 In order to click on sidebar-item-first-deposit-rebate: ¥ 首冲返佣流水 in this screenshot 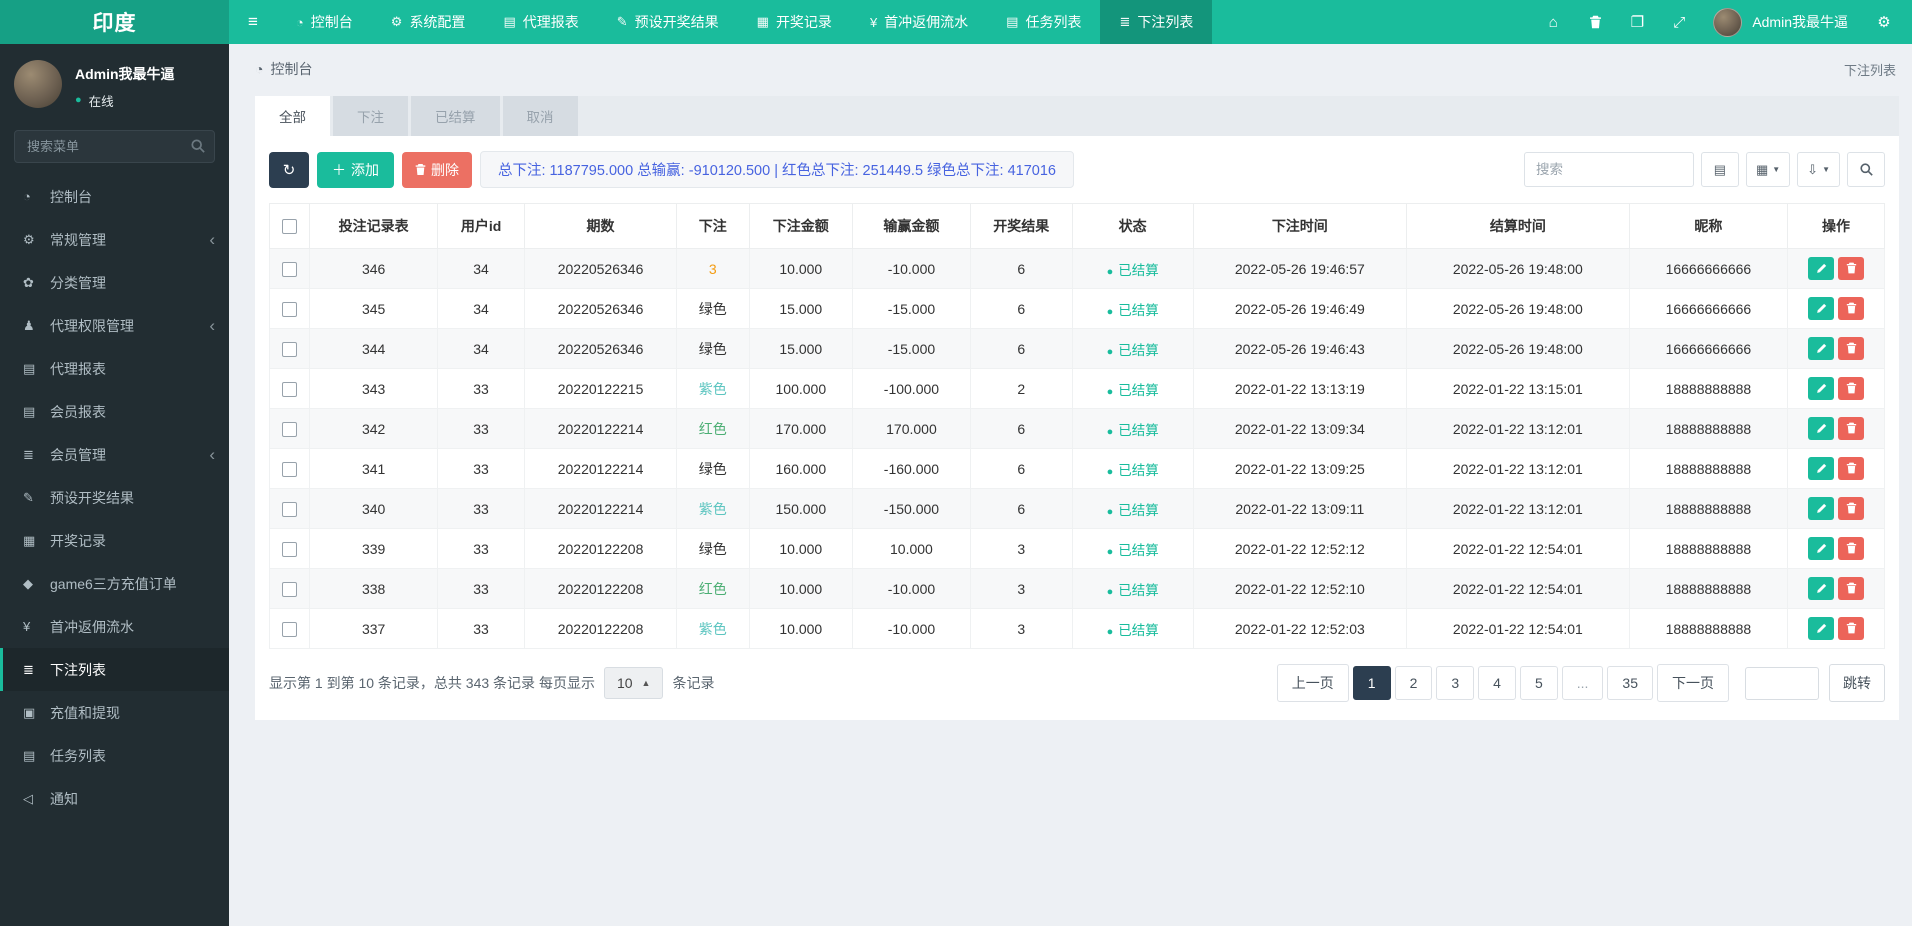, I will do `click(114, 626)`.